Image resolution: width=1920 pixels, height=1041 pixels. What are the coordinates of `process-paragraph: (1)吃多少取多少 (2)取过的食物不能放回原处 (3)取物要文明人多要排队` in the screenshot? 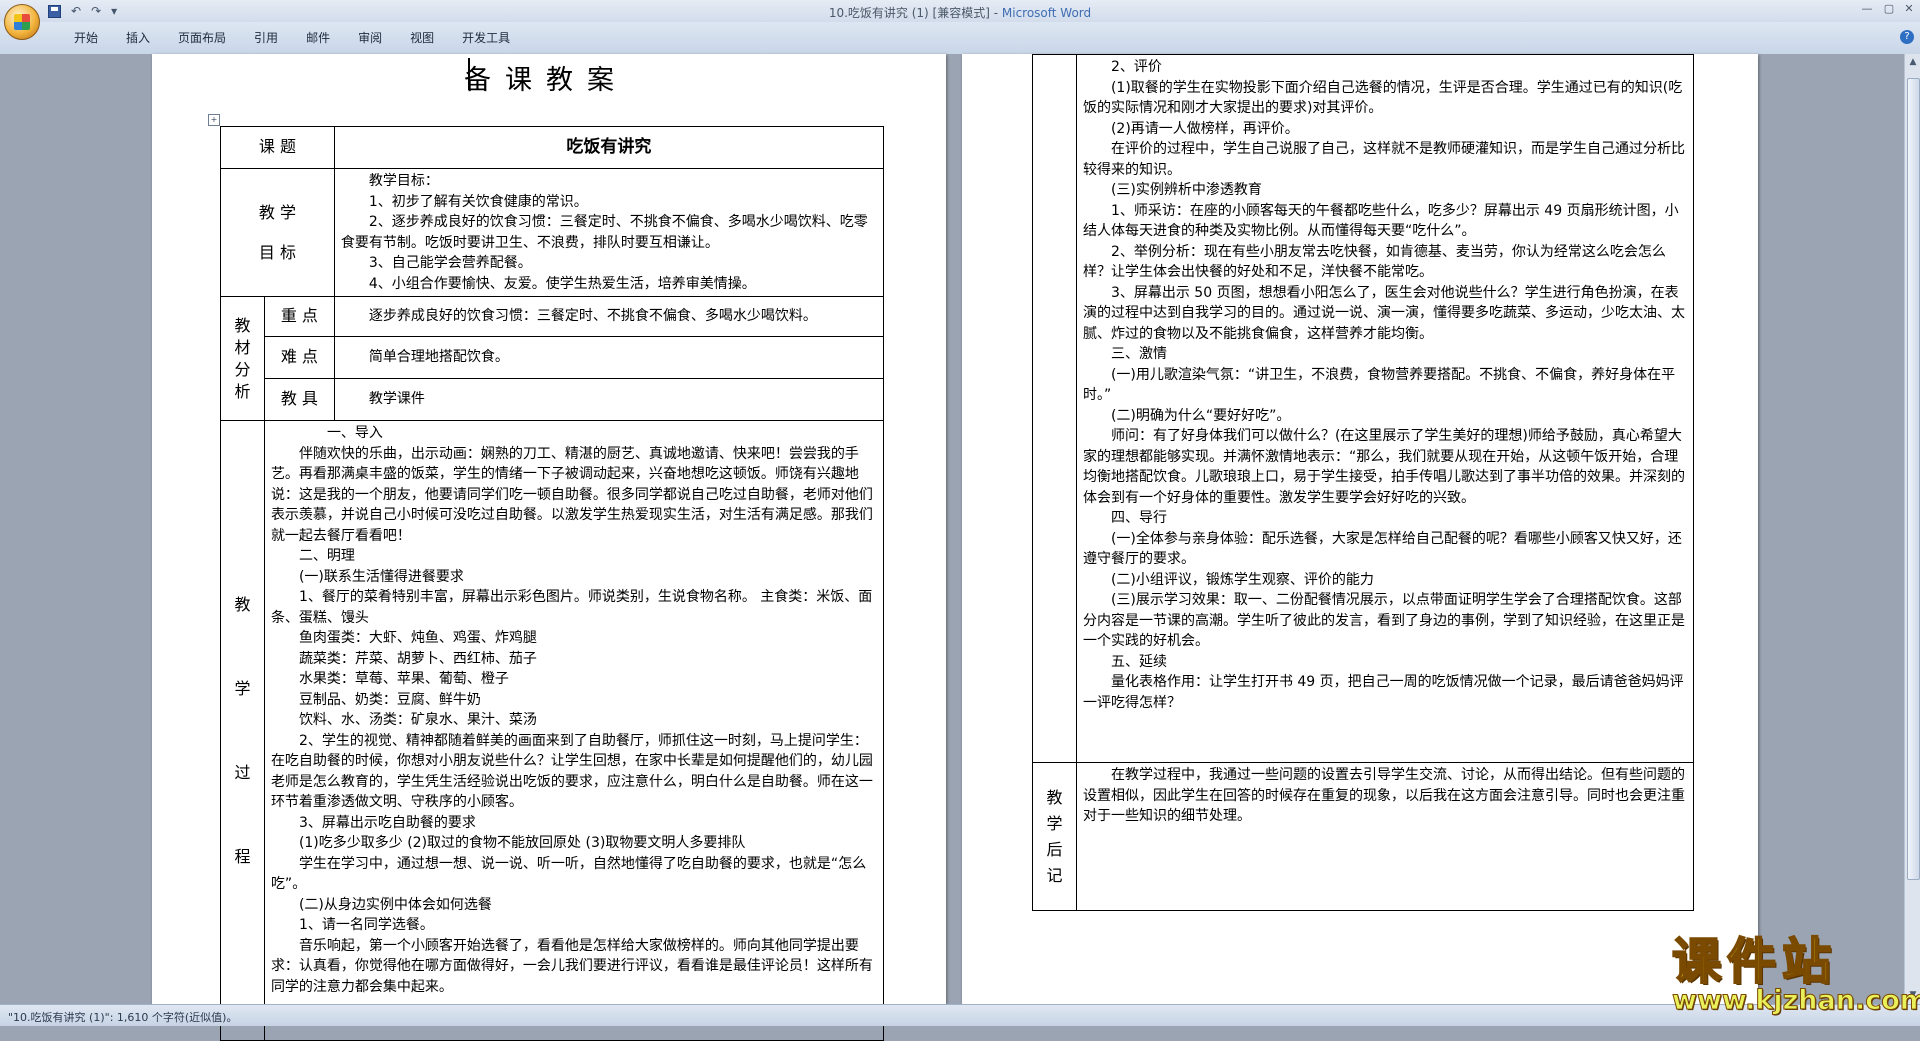 It's located at (522, 843).